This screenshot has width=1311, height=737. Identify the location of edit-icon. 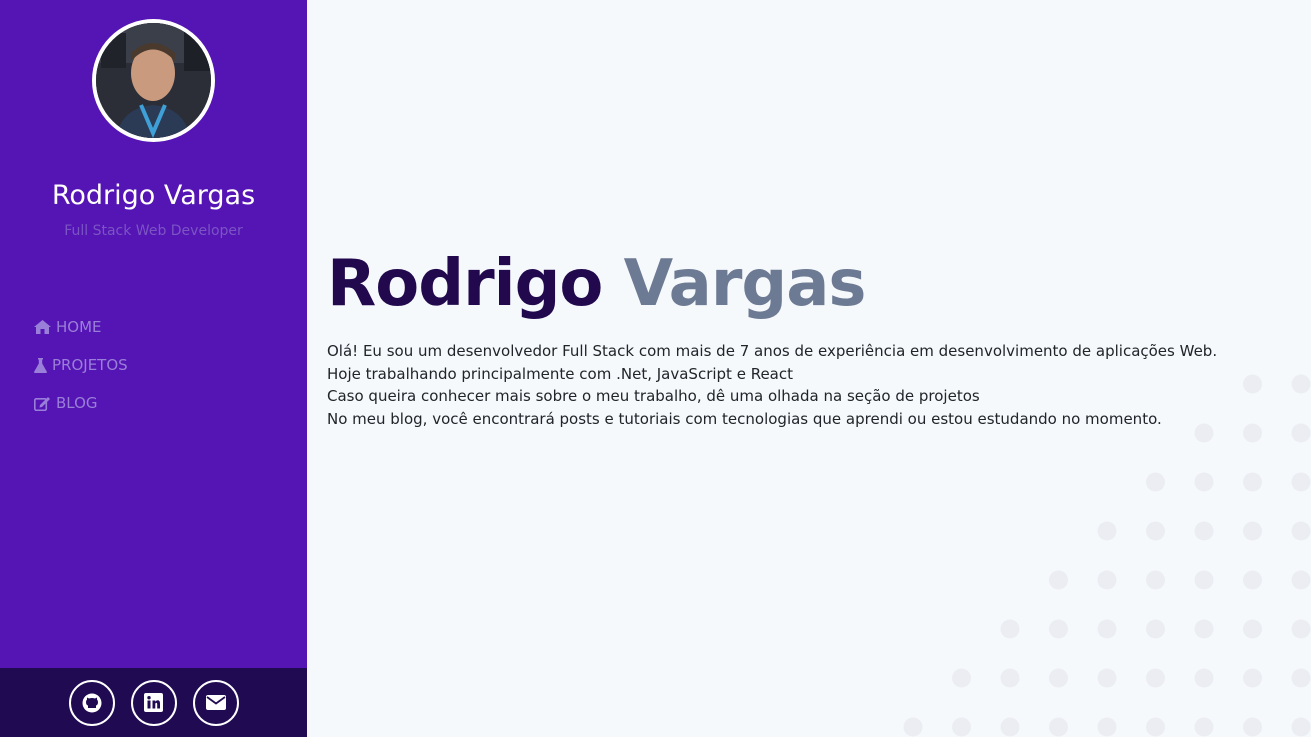
(42, 403).